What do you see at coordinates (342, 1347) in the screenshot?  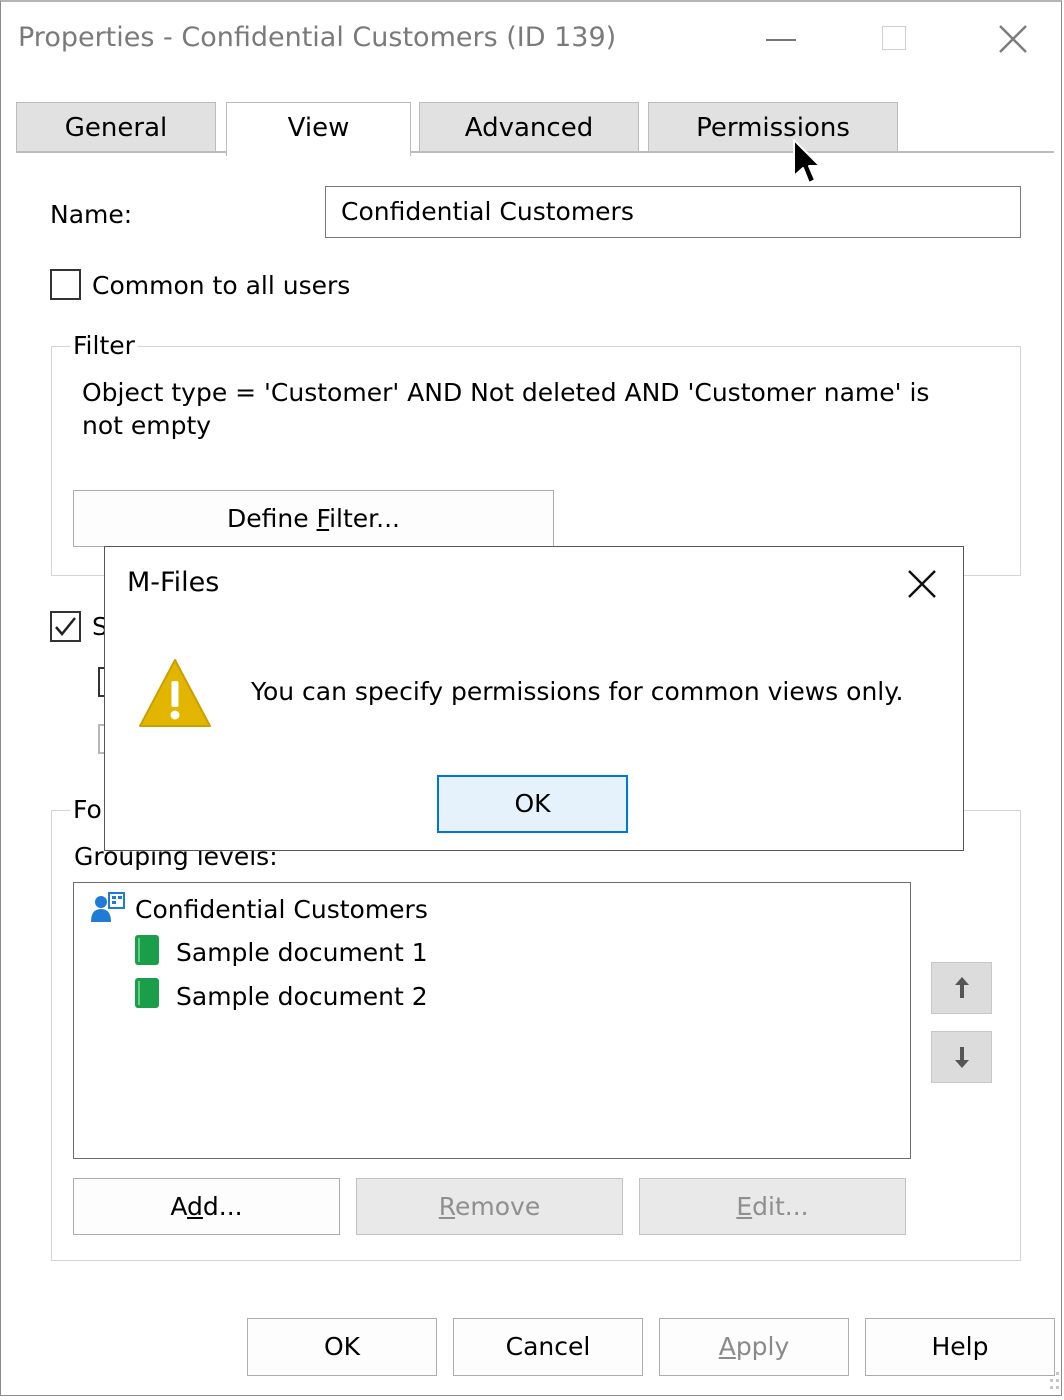 I see `ok-button: OK` at bounding box center [342, 1347].